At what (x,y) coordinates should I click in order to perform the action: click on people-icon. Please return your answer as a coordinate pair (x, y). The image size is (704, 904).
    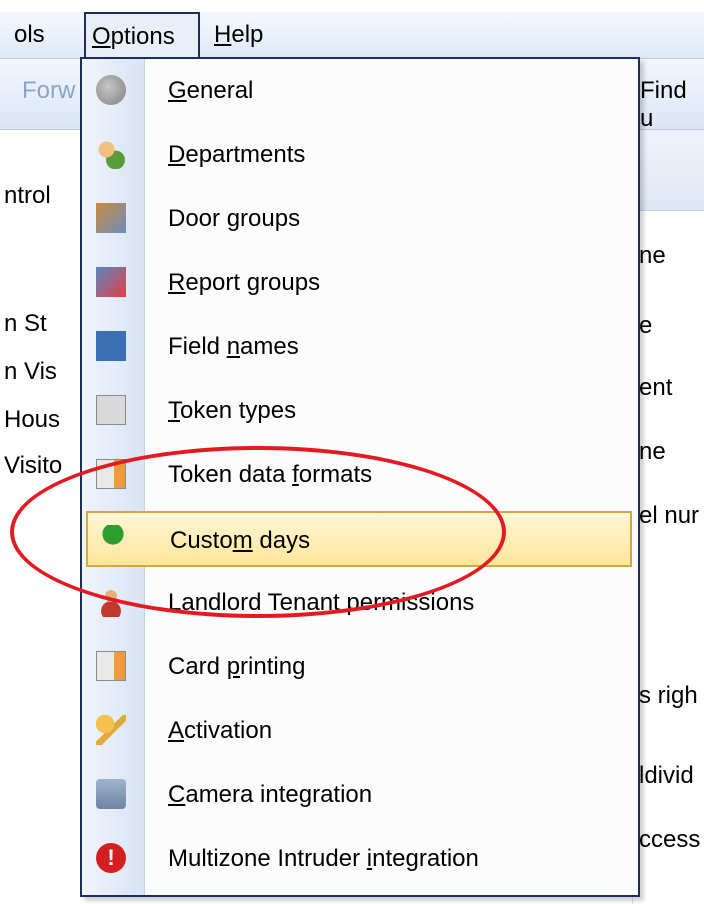
    Looking at the image, I should click on (111, 154).